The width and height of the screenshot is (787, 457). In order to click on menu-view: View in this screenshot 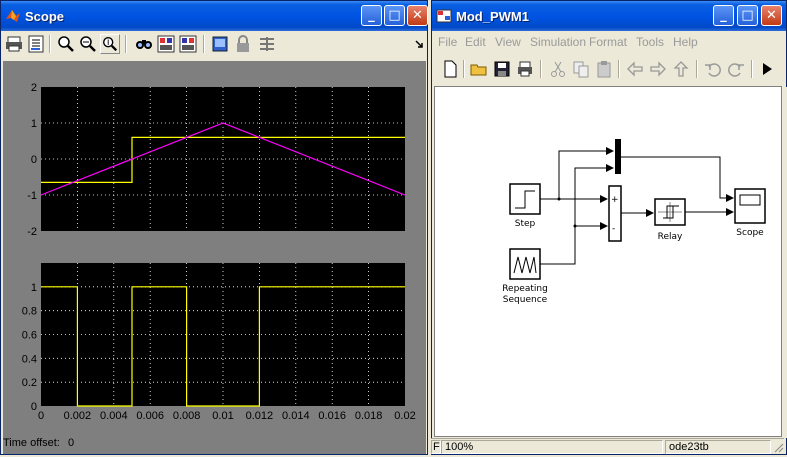, I will do `click(508, 42)`.